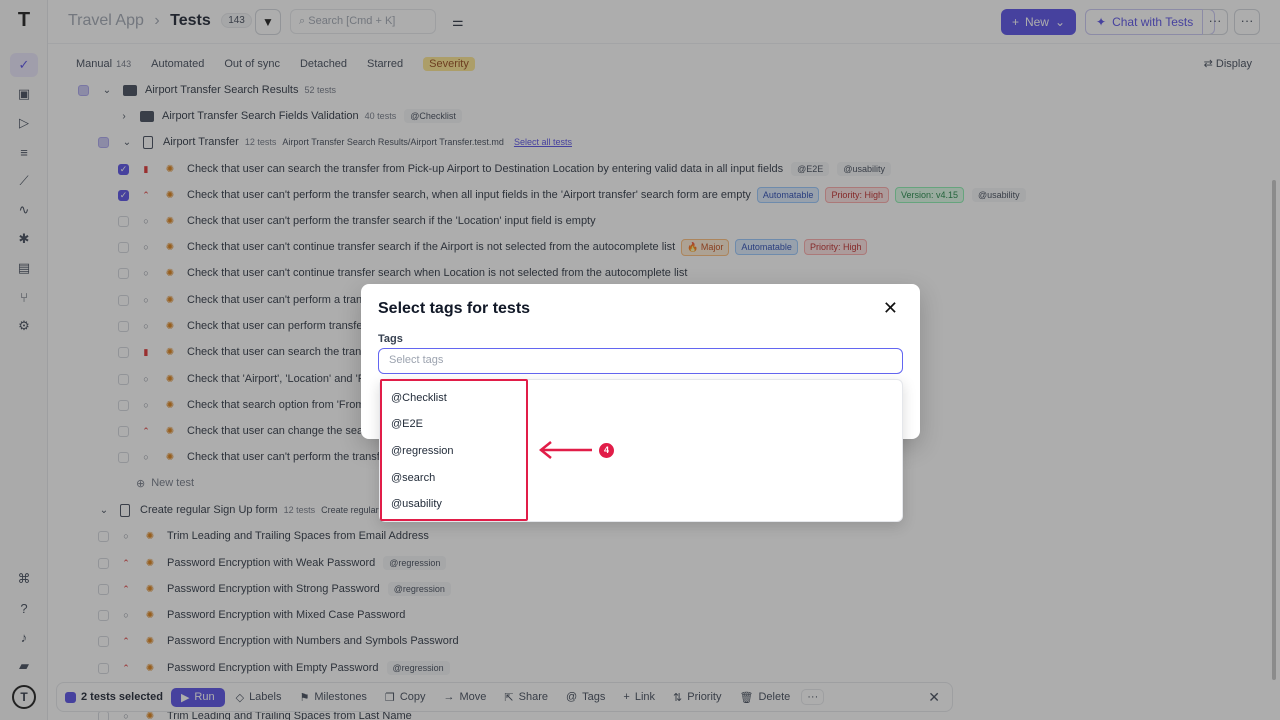  I want to click on tags-field-label: Tags, so click(390, 339).